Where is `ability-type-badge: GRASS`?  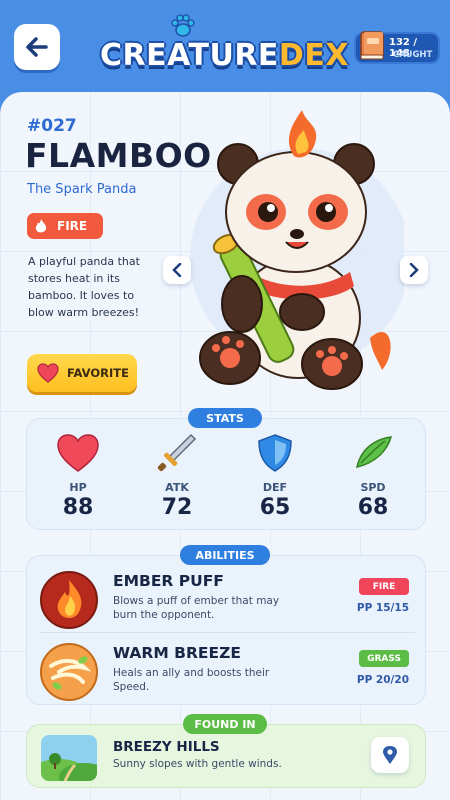
ability-type-badge: GRASS is located at coordinates (384, 658).